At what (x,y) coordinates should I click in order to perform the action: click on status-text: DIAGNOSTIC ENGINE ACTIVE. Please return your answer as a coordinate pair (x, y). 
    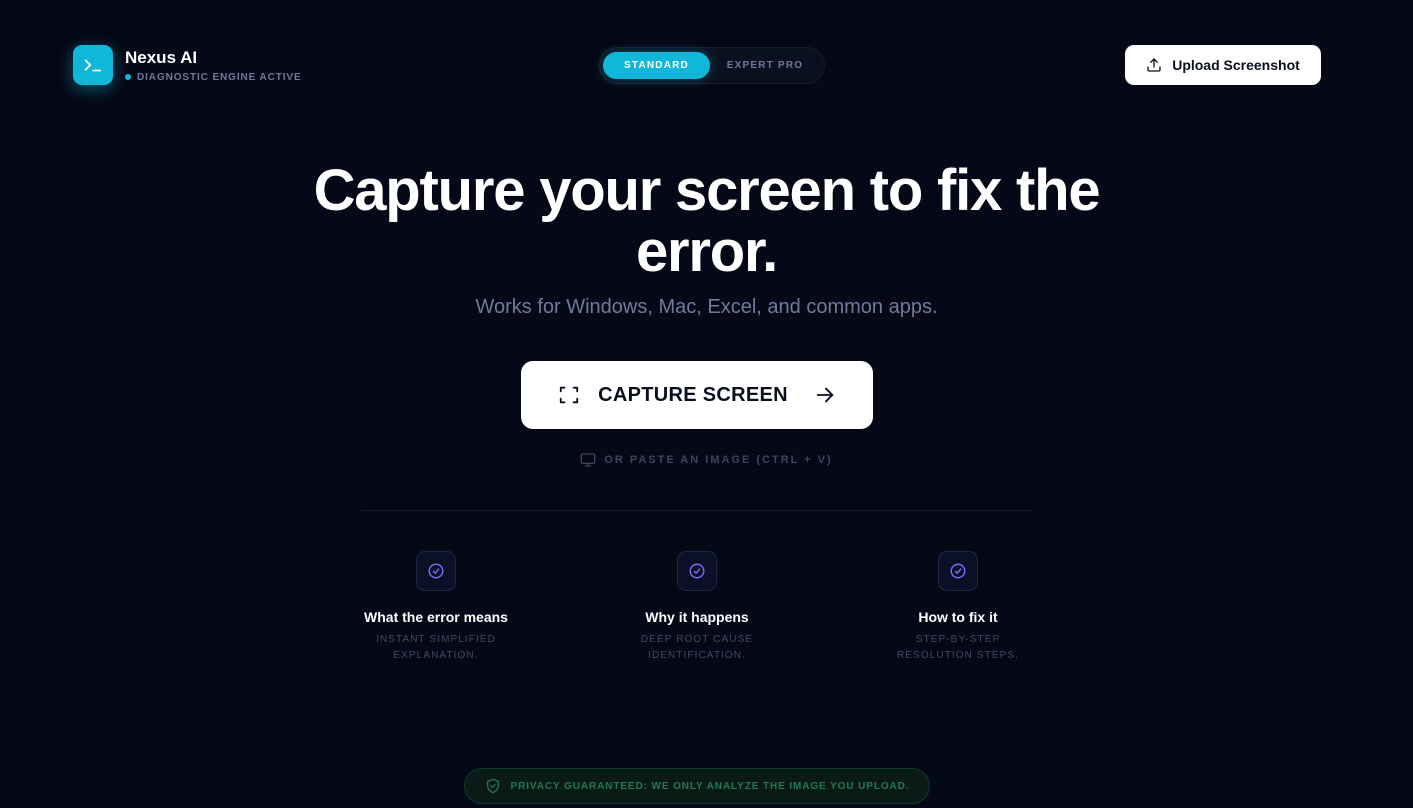
    Looking at the image, I should click on (219, 77).